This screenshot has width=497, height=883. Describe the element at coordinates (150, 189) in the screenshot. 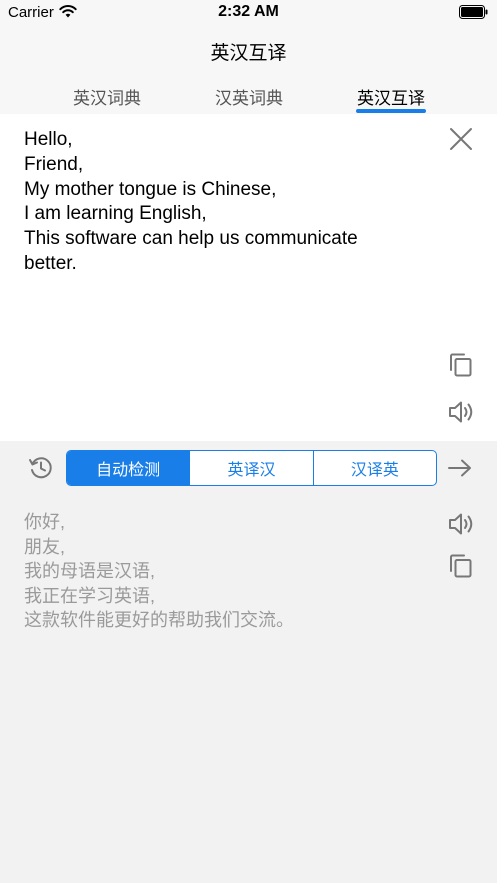

I see `source-line: My mother tongue is Chinese,` at that location.